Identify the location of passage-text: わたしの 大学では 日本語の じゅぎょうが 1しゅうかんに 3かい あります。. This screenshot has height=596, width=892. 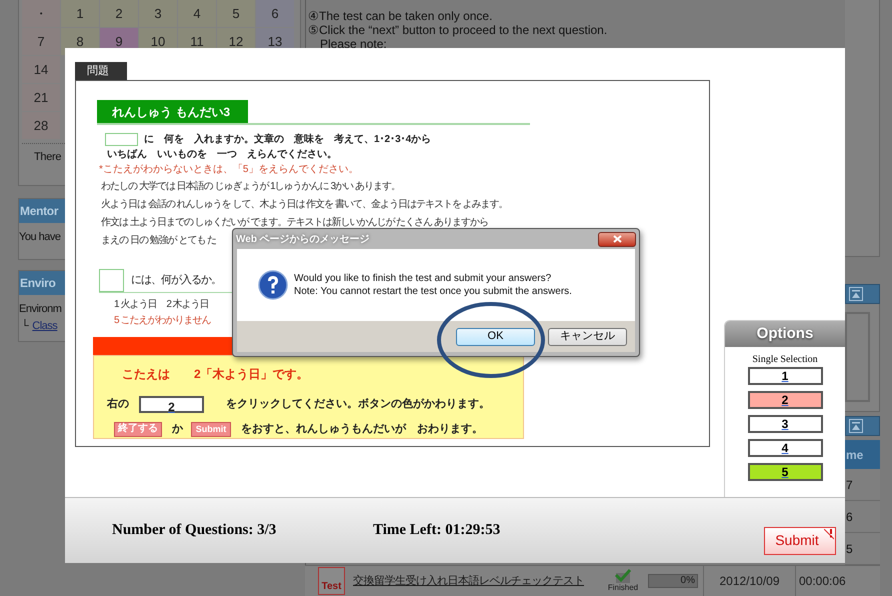
(250, 187).